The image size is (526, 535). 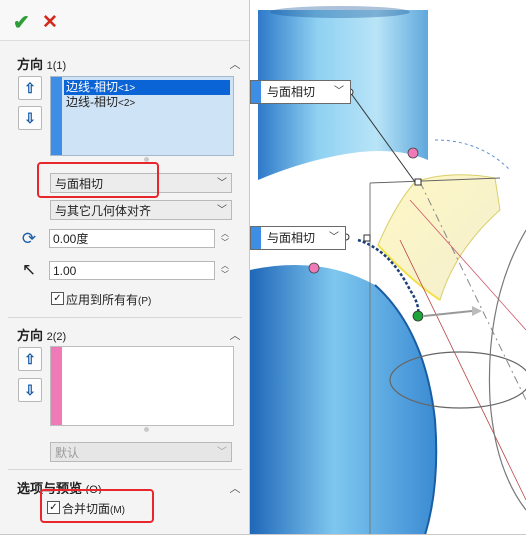 I want to click on tangent-arrow, so click(x=448, y=313).